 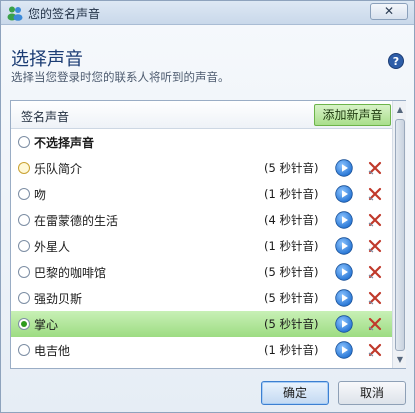 What do you see at coordinates (201, 168) in the screenshot?
I see `list-item: 乐队简介 (5 秒针音)` at bounding box center [201, 168].